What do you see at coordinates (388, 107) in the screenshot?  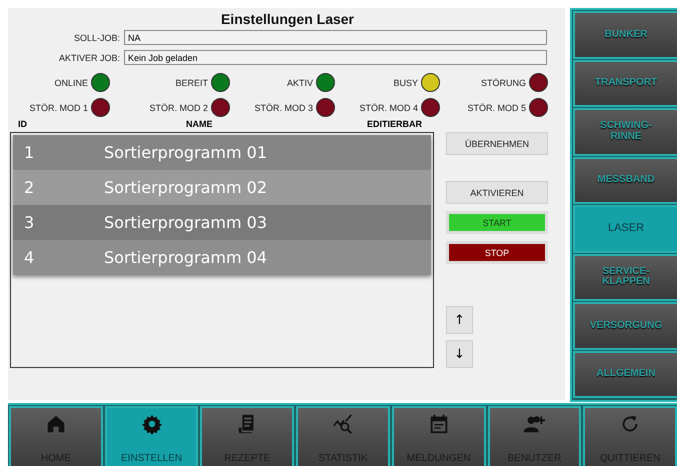 I see `status-label: STÖR. MOD 4` at bounding box center [388, 107].